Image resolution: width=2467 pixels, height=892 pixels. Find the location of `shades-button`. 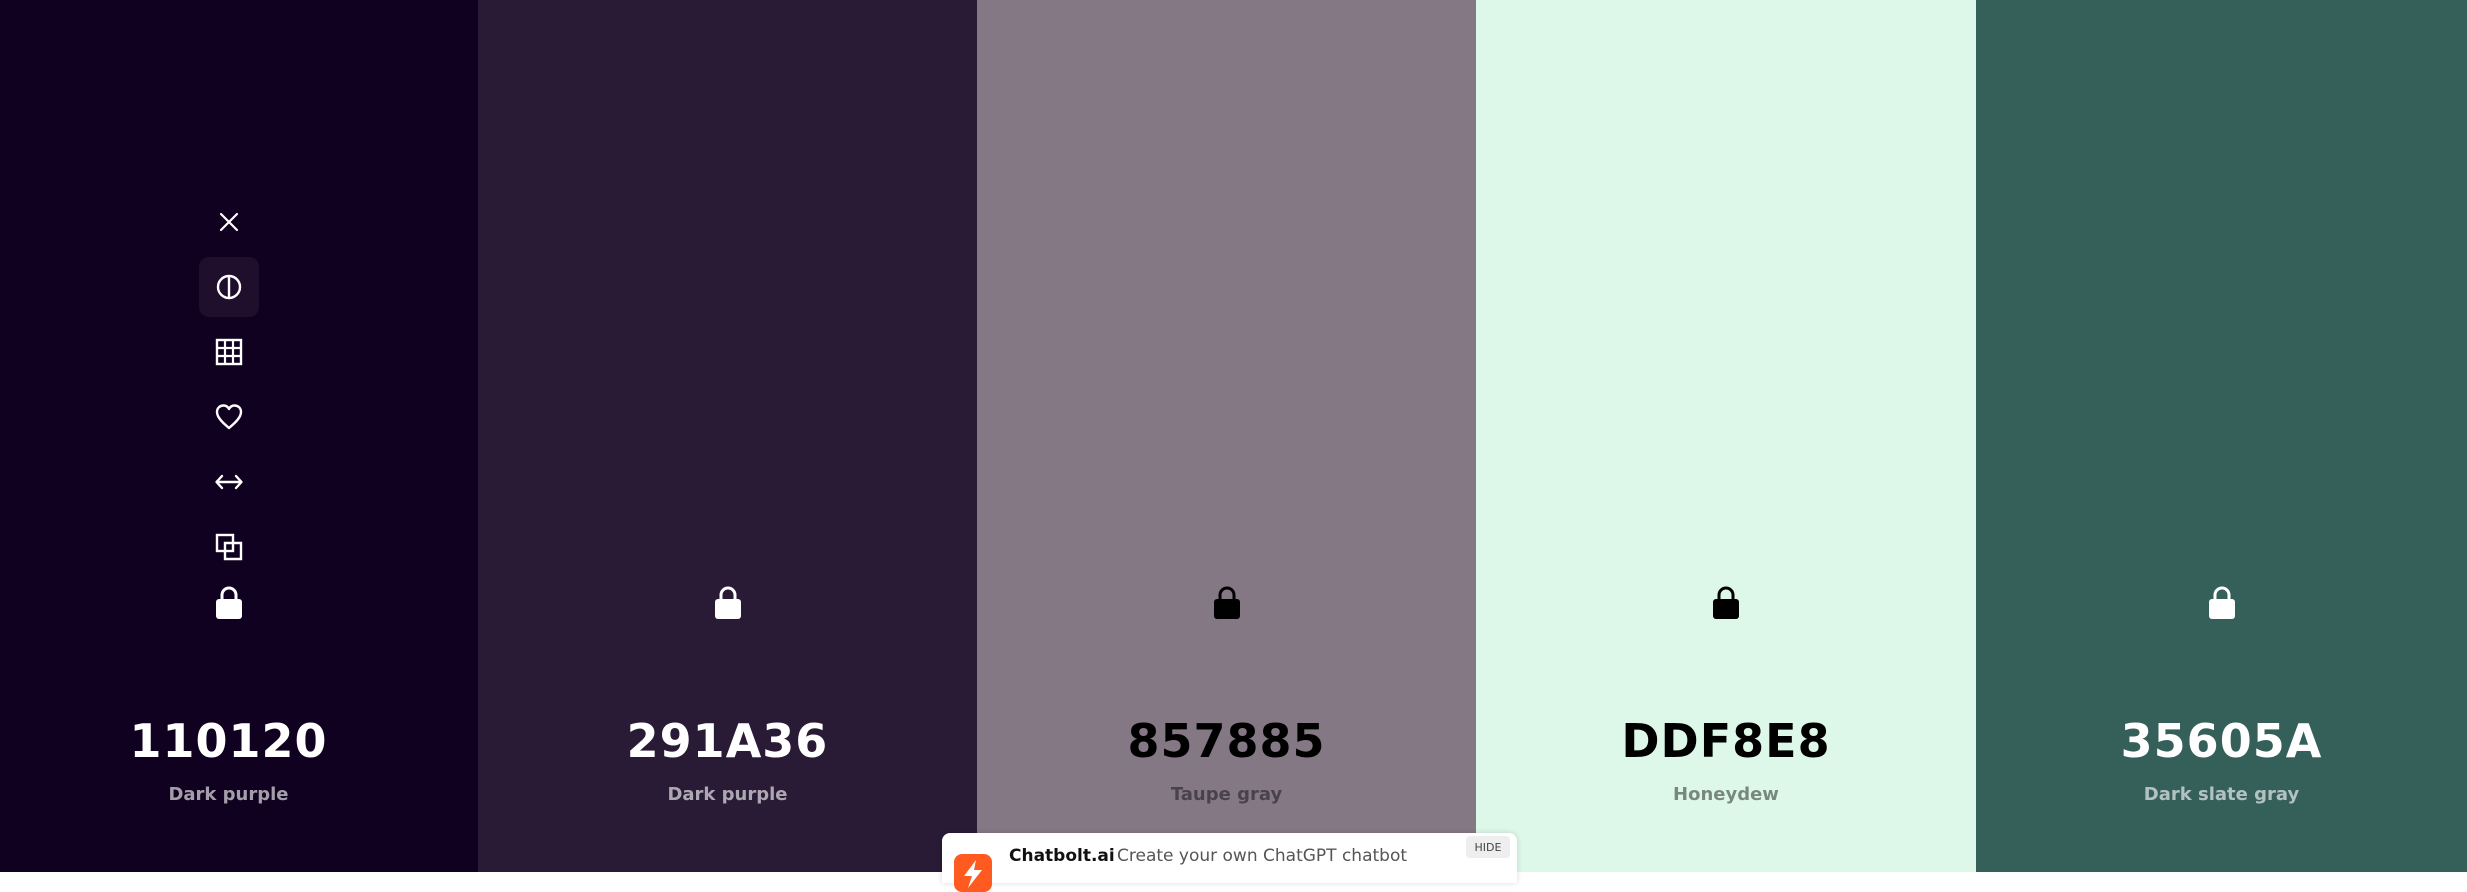

shades-button is located at coordinates (229, 352).